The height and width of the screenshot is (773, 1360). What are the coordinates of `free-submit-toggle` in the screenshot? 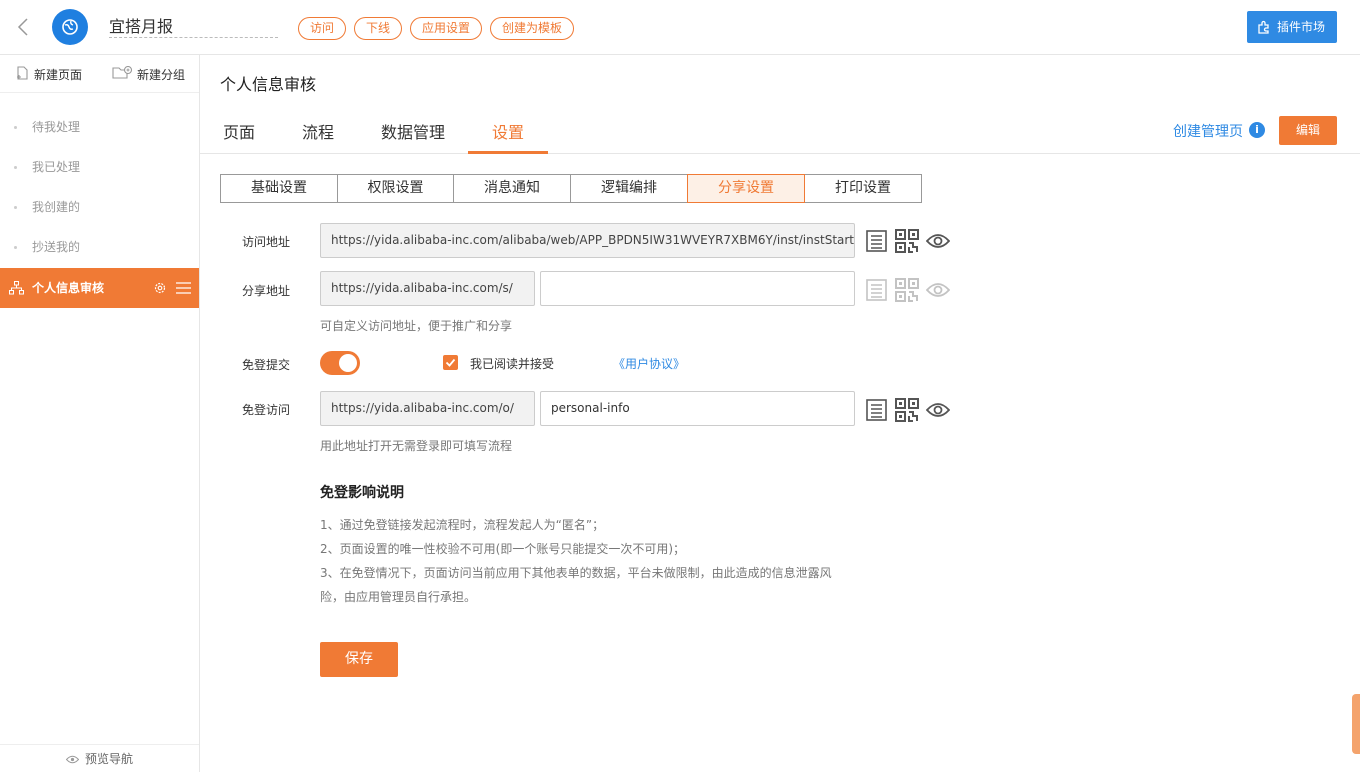 It's located at (340, 363).